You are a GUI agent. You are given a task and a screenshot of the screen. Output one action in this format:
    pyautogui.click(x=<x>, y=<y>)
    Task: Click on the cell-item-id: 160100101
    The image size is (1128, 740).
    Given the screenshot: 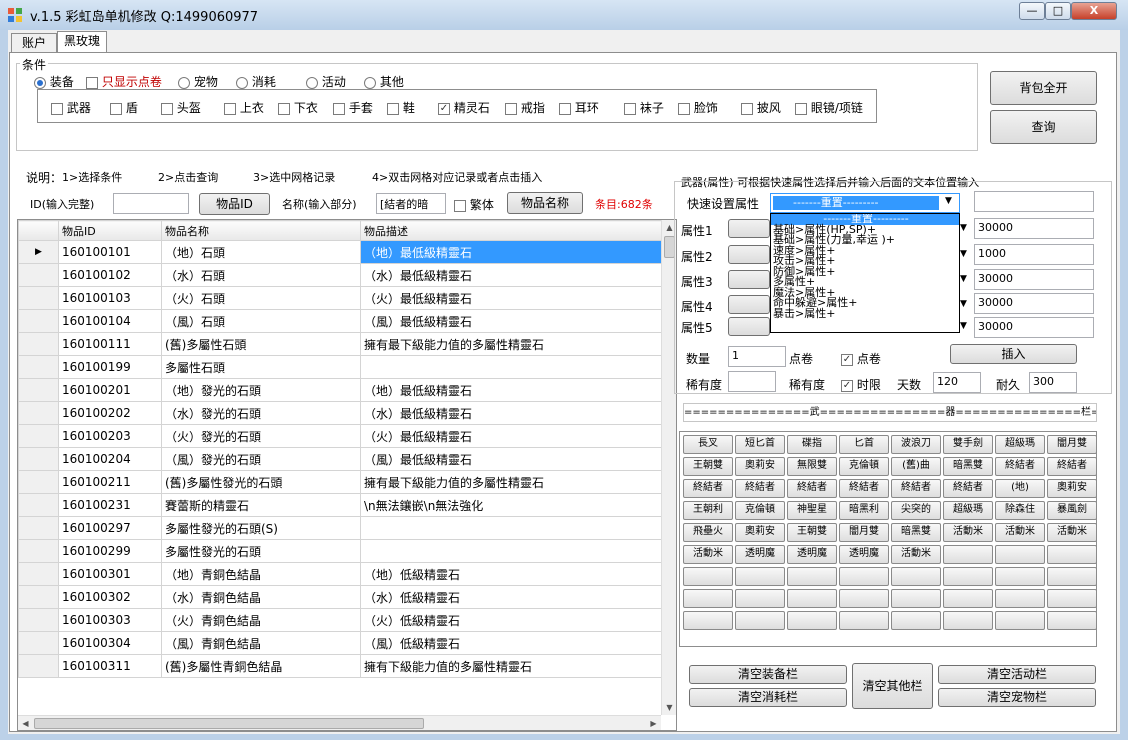 What is the action you would take?
    pyautogui.click(x=110, y=252)
    